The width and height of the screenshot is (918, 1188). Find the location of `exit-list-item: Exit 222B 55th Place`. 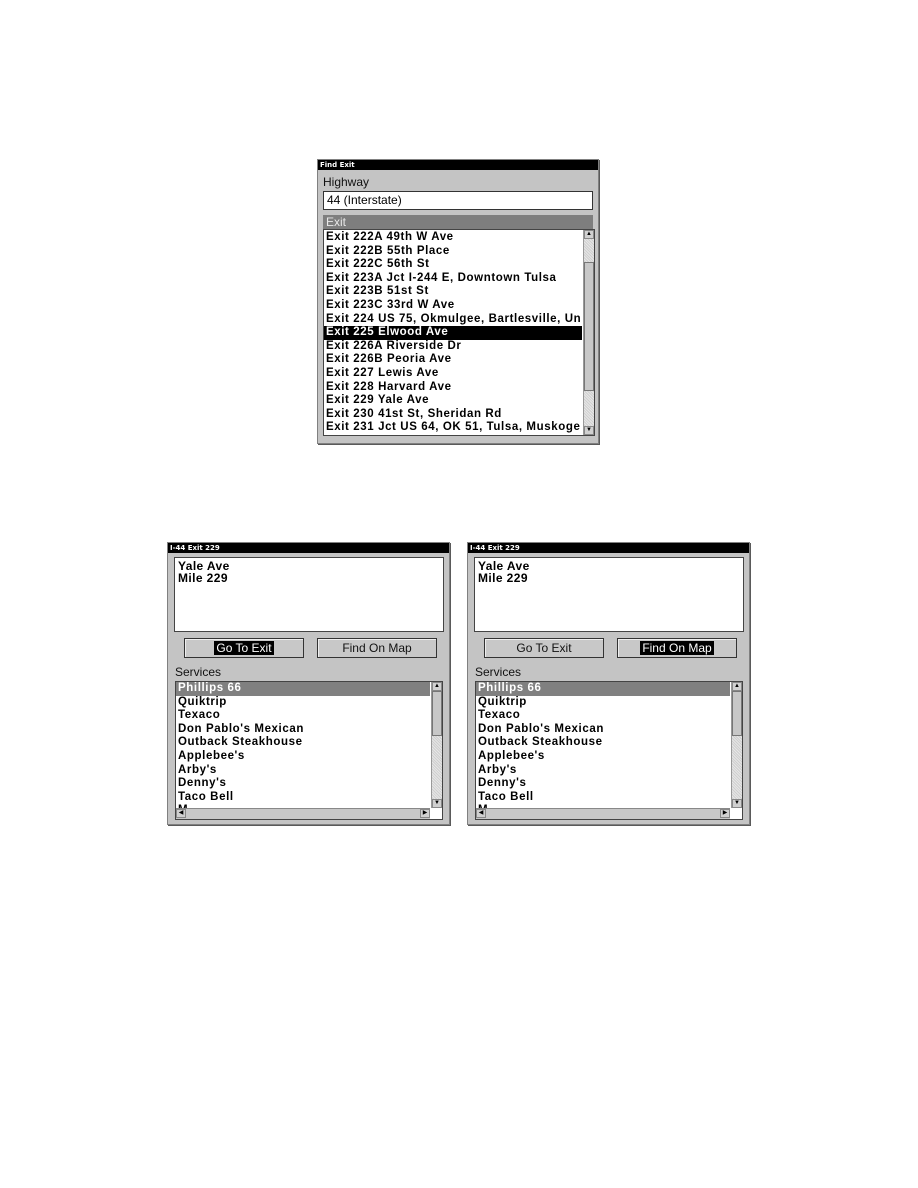

exit-list-item: Exit 222B 55th Place is located at coordinates (453, 252).